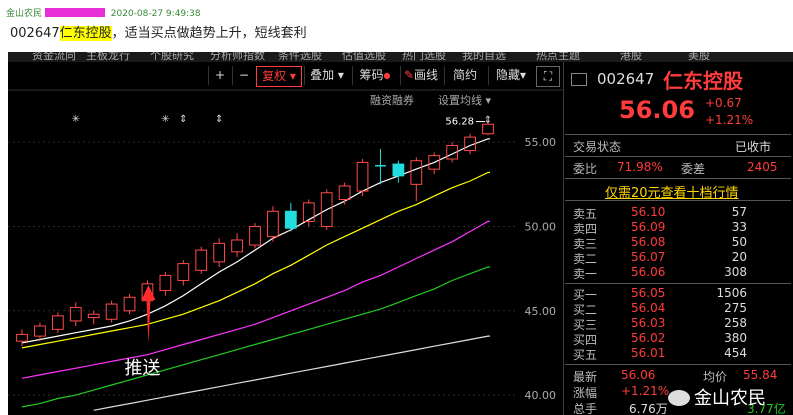 The height and width of the screenshot is (415, 793). I want to click on bid-price: 56.02, so click(648, 338).